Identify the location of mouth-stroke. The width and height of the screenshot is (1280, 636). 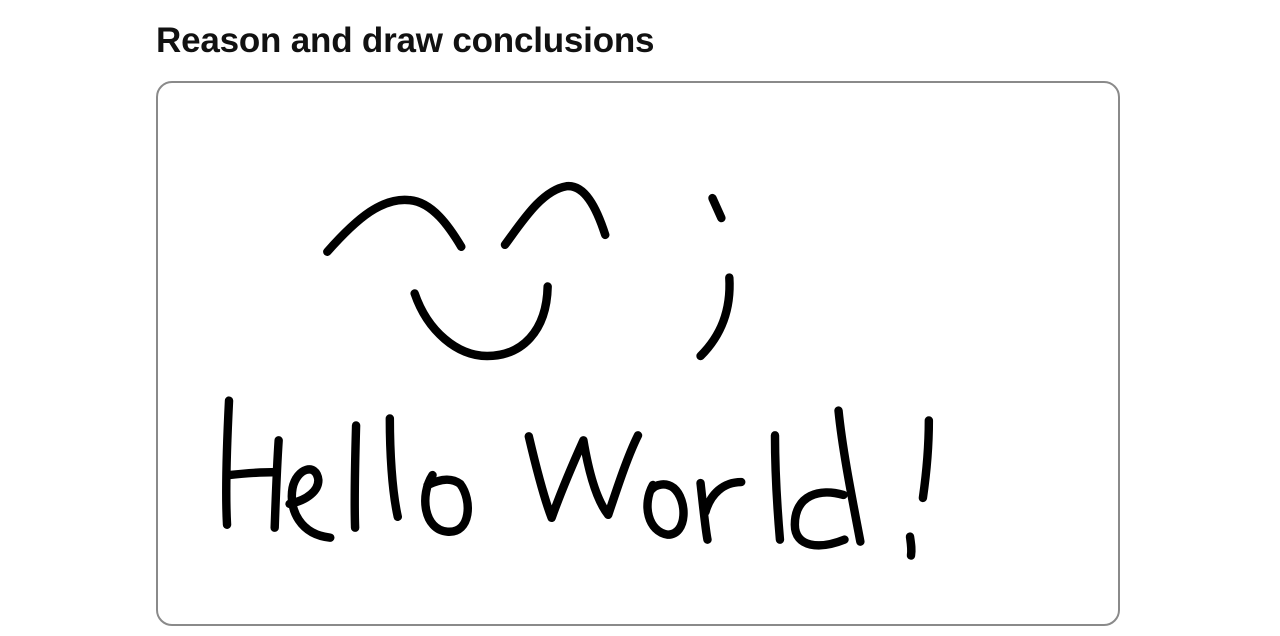
(481, 321).